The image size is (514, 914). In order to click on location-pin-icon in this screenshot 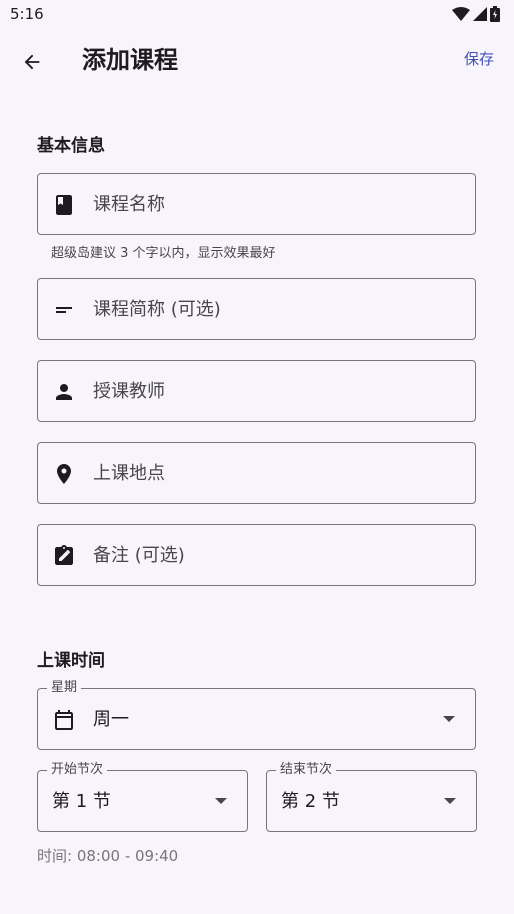, I will do `click(64, 474)`.